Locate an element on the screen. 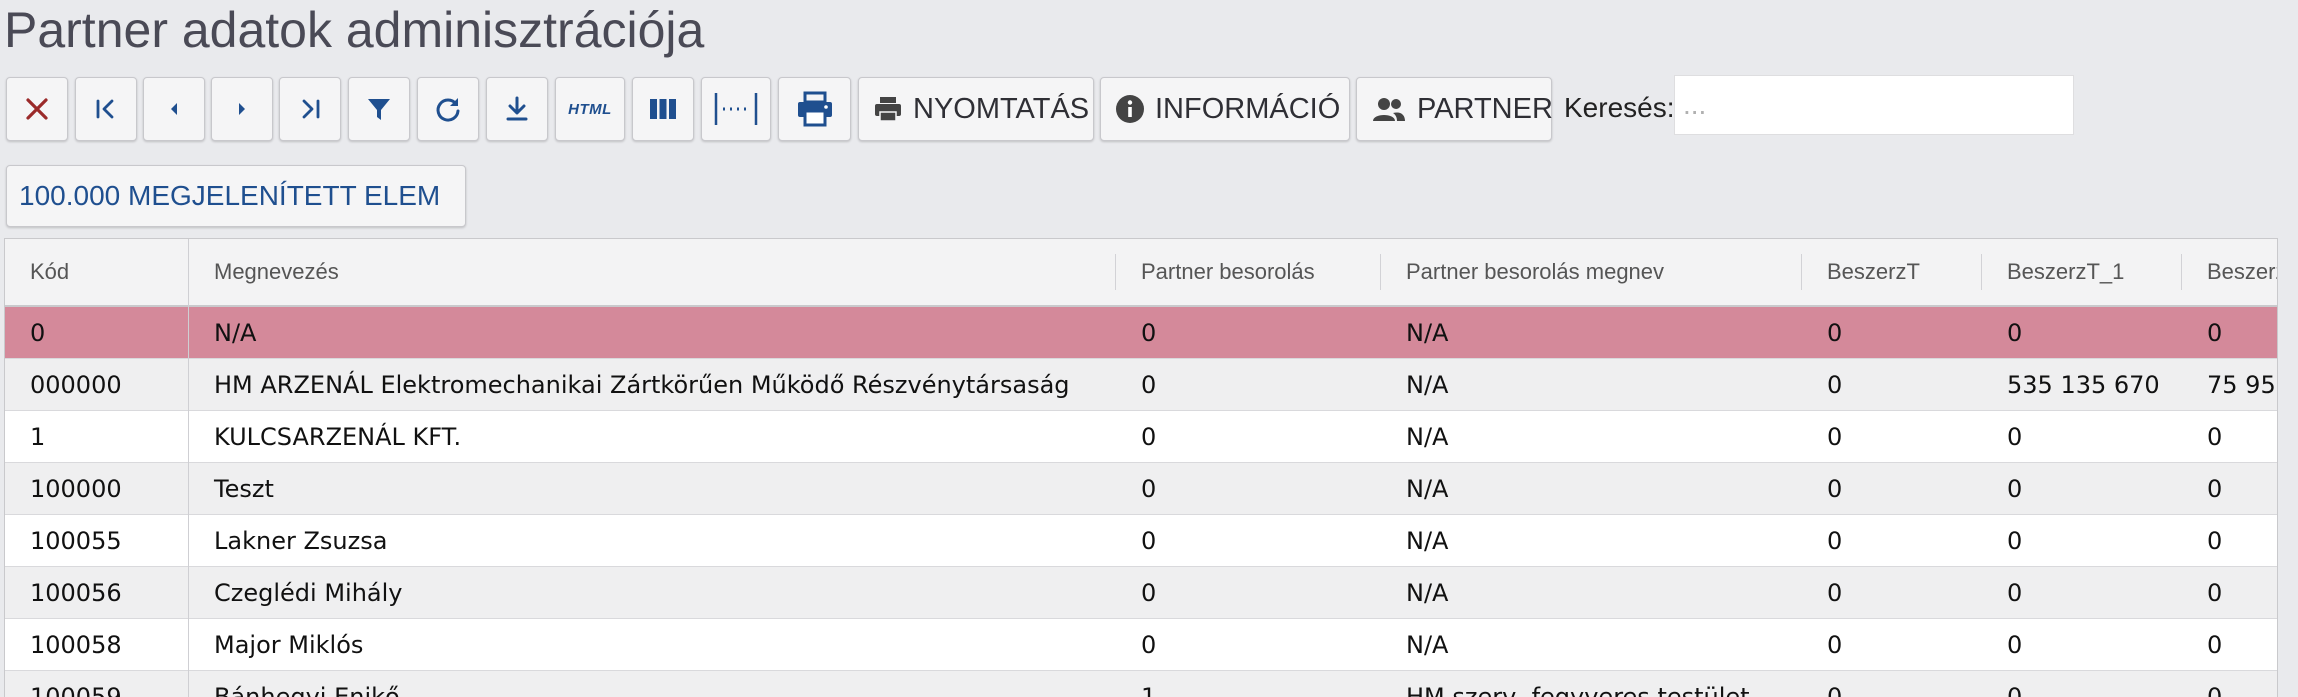 Image resolution: width=2298 pixels, height=697 pixels. first-page-button is located at coordinates (106, 109).